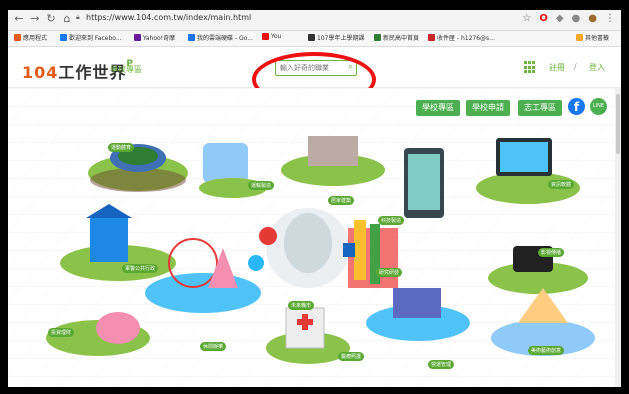 The image size is (629, 394). Describe the element at coordinates (560, 19) in the screenshot. I see `extension-icon: ◆` at that location.